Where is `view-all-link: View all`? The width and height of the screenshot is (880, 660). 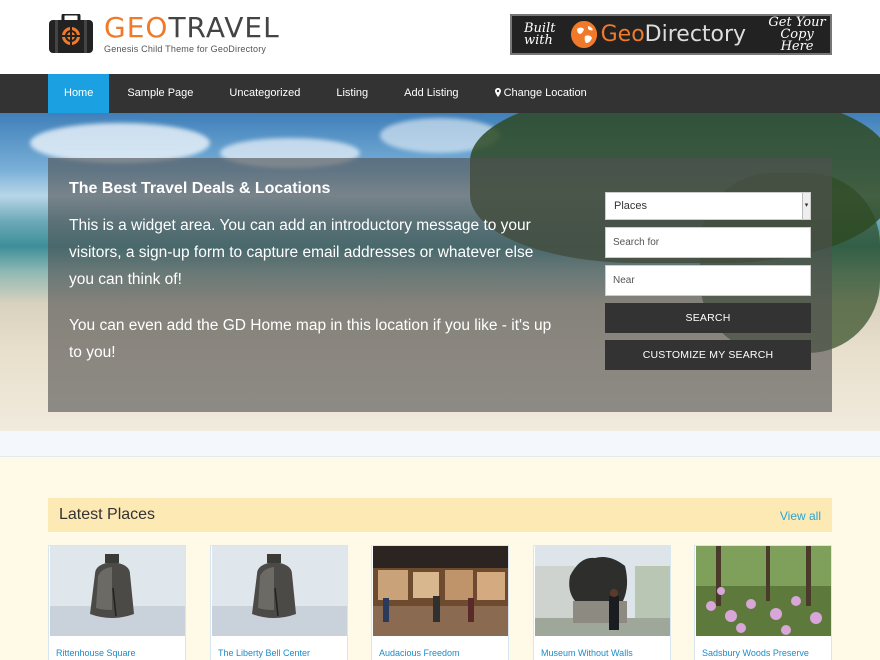 view-all-link: View all is located at coordinates (800, 516).